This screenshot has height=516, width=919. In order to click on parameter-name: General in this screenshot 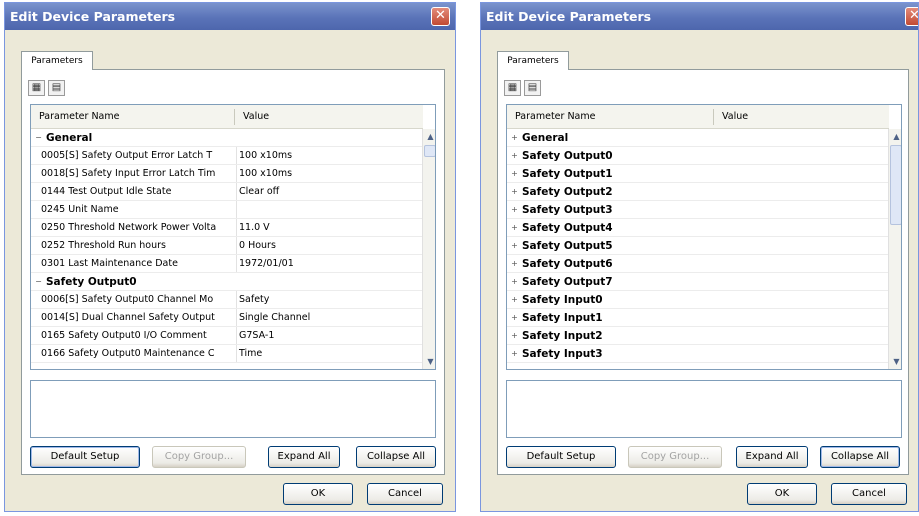, I will do `click(69, 138)`.